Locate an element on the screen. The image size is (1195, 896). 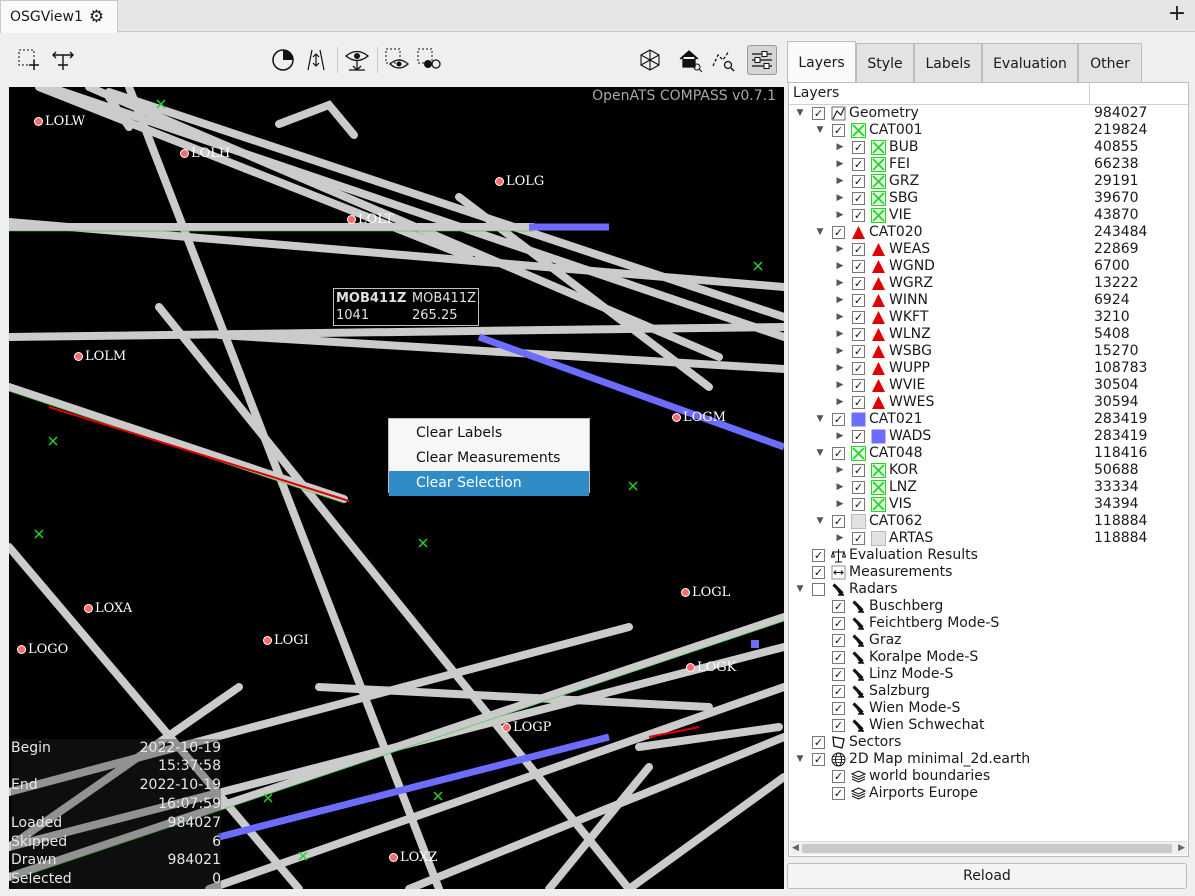
menu-item-clear-labels: Clear Labels is located at coordinates (489, 433).